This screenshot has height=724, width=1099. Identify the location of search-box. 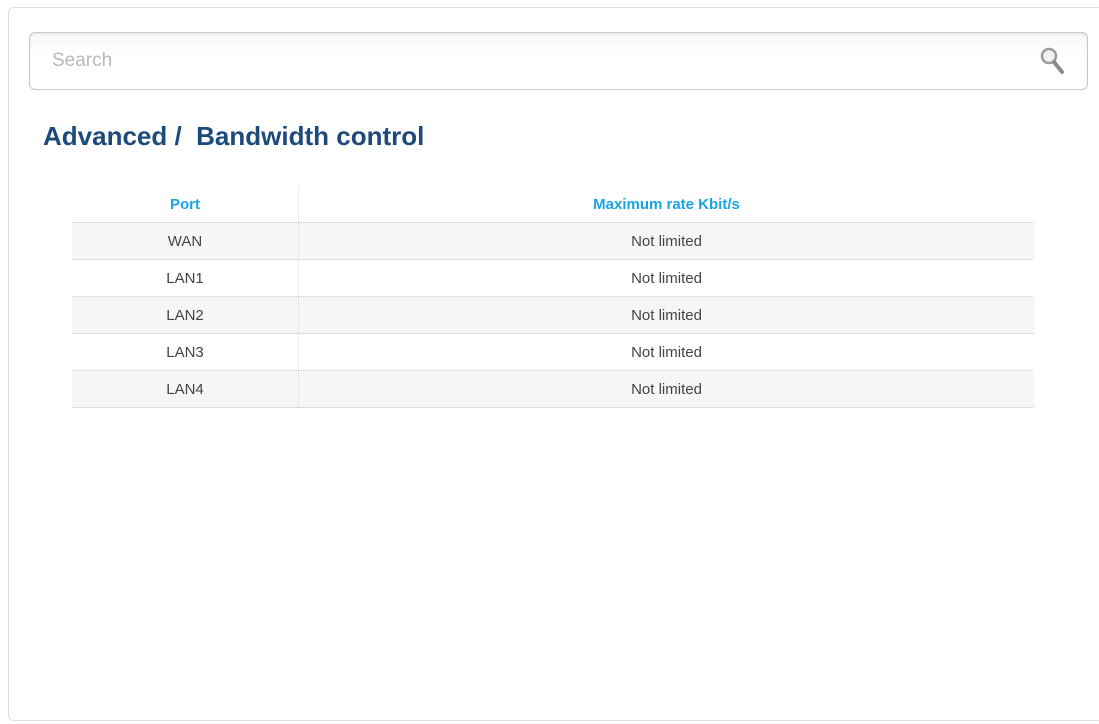
(558, 61).